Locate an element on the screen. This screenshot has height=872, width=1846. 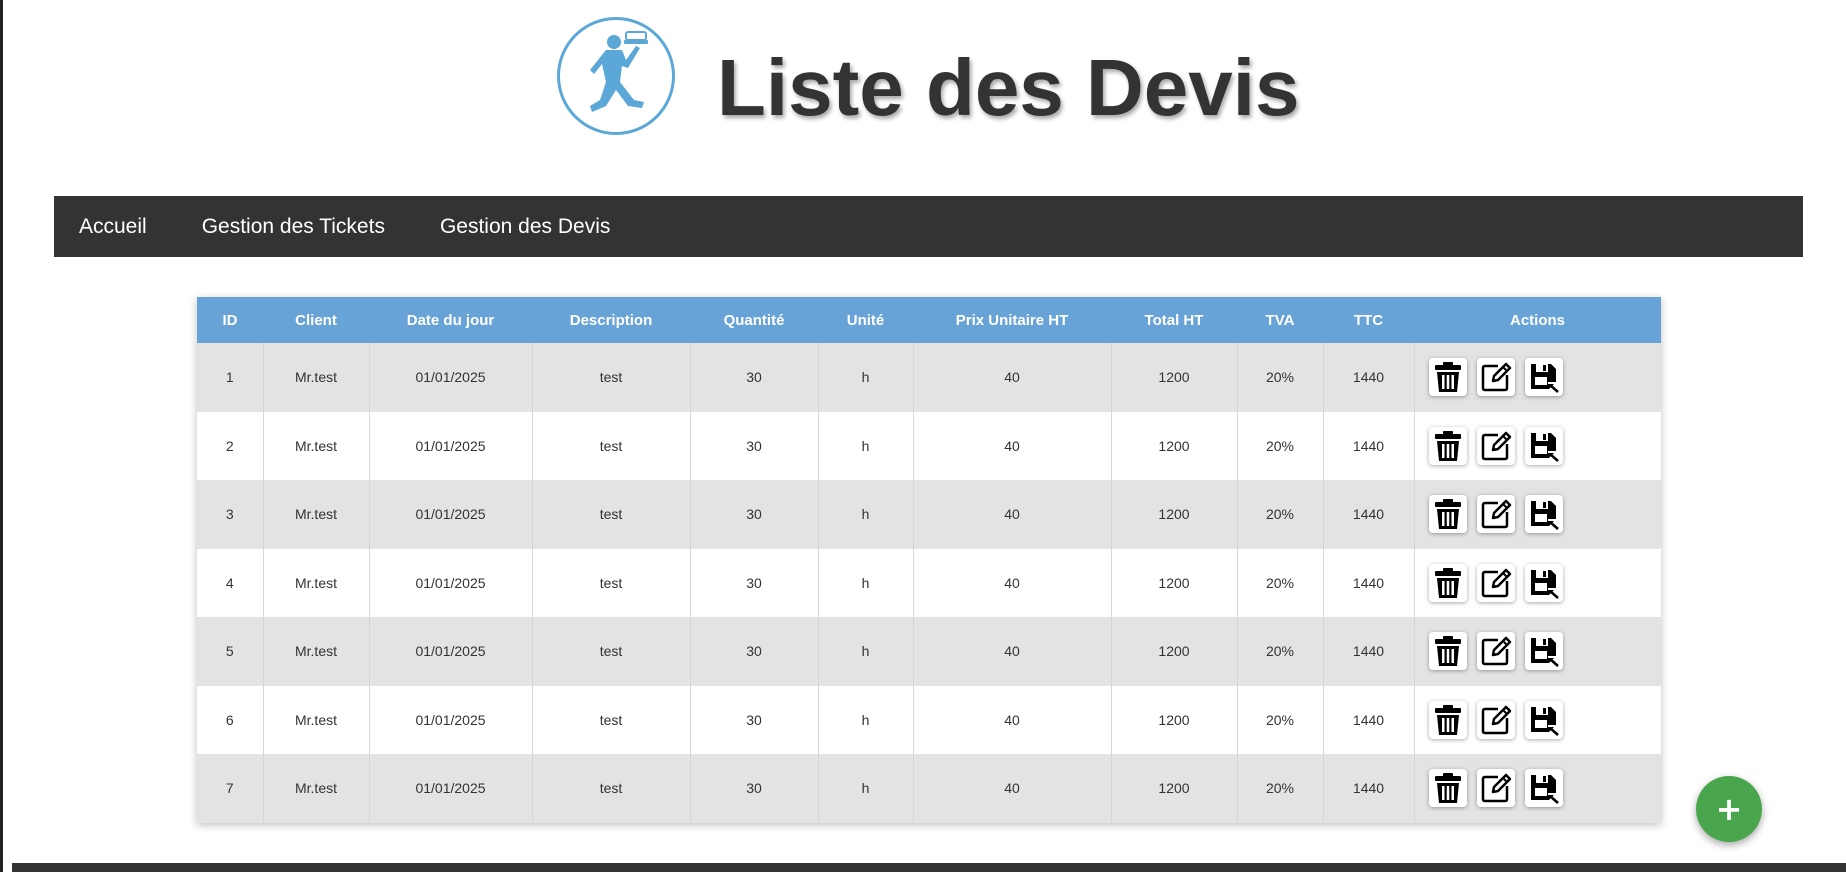
table-row: 3 Mr.test 01/01/2025 test 30 h 40 1200 20% 1440 is located at coordinates (929, 514).